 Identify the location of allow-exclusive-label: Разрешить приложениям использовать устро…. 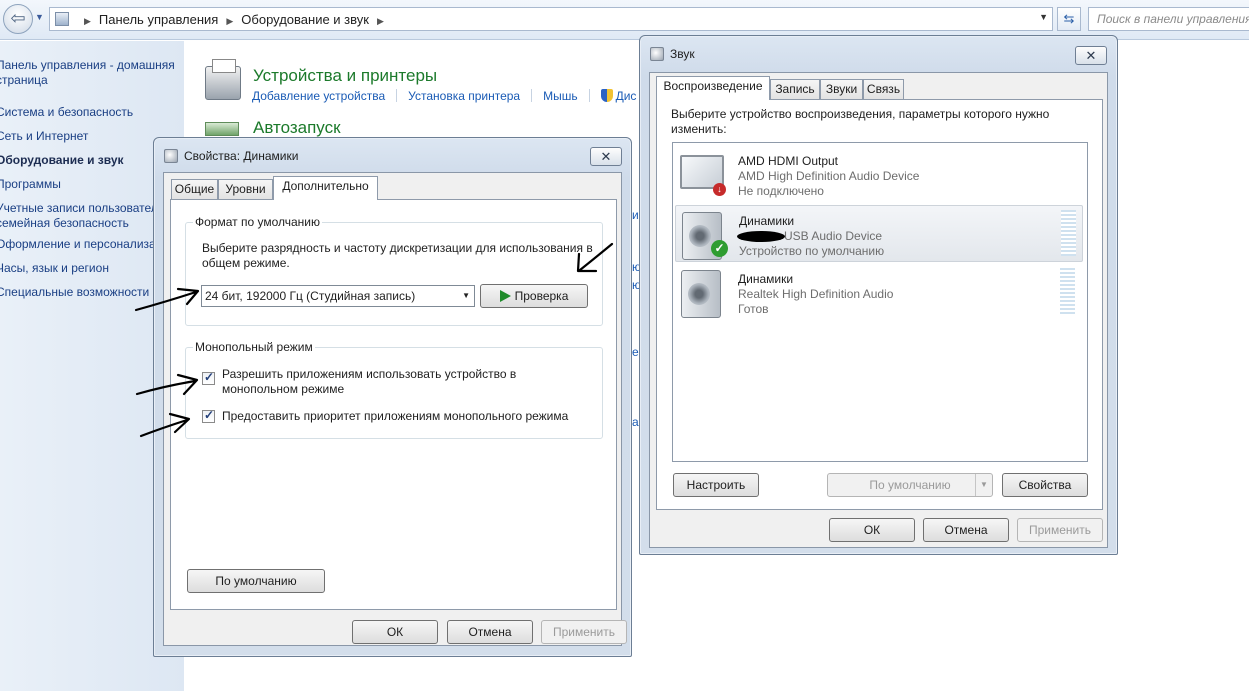
(387, 382).